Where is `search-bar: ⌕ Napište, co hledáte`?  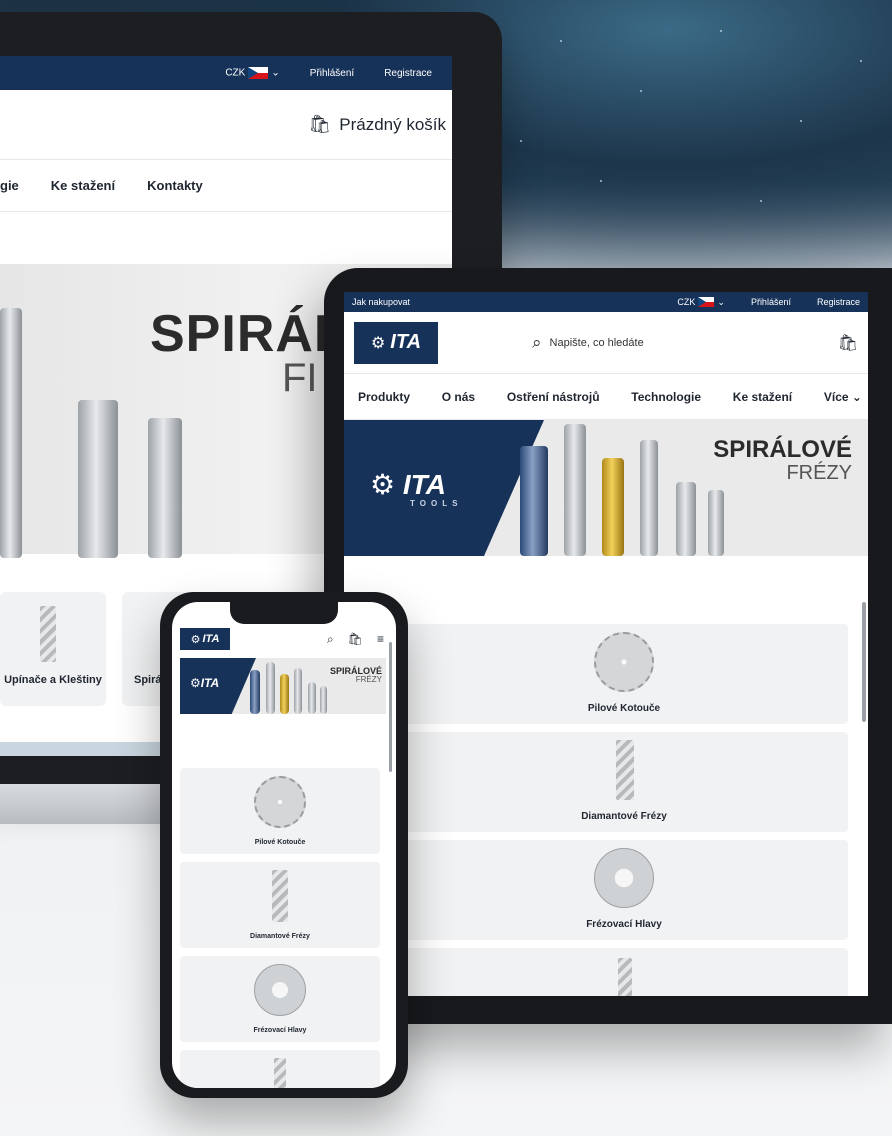 search-bar: ⌕ Napište, co hledáte is located at coordinates (685, 343).